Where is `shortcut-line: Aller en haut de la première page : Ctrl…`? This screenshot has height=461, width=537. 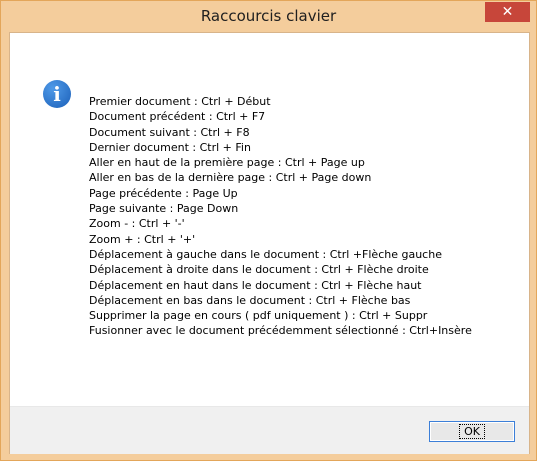
shortcut-line: Aller en haut de la première page : Ctrl… is located at coordinates (227, 163).